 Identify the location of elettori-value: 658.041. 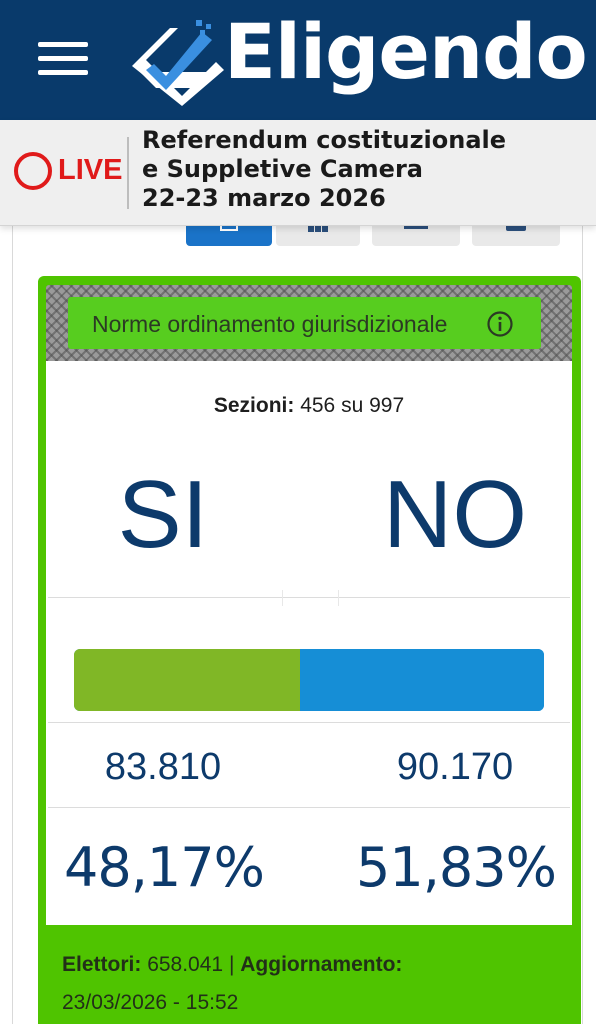
(185, 964).